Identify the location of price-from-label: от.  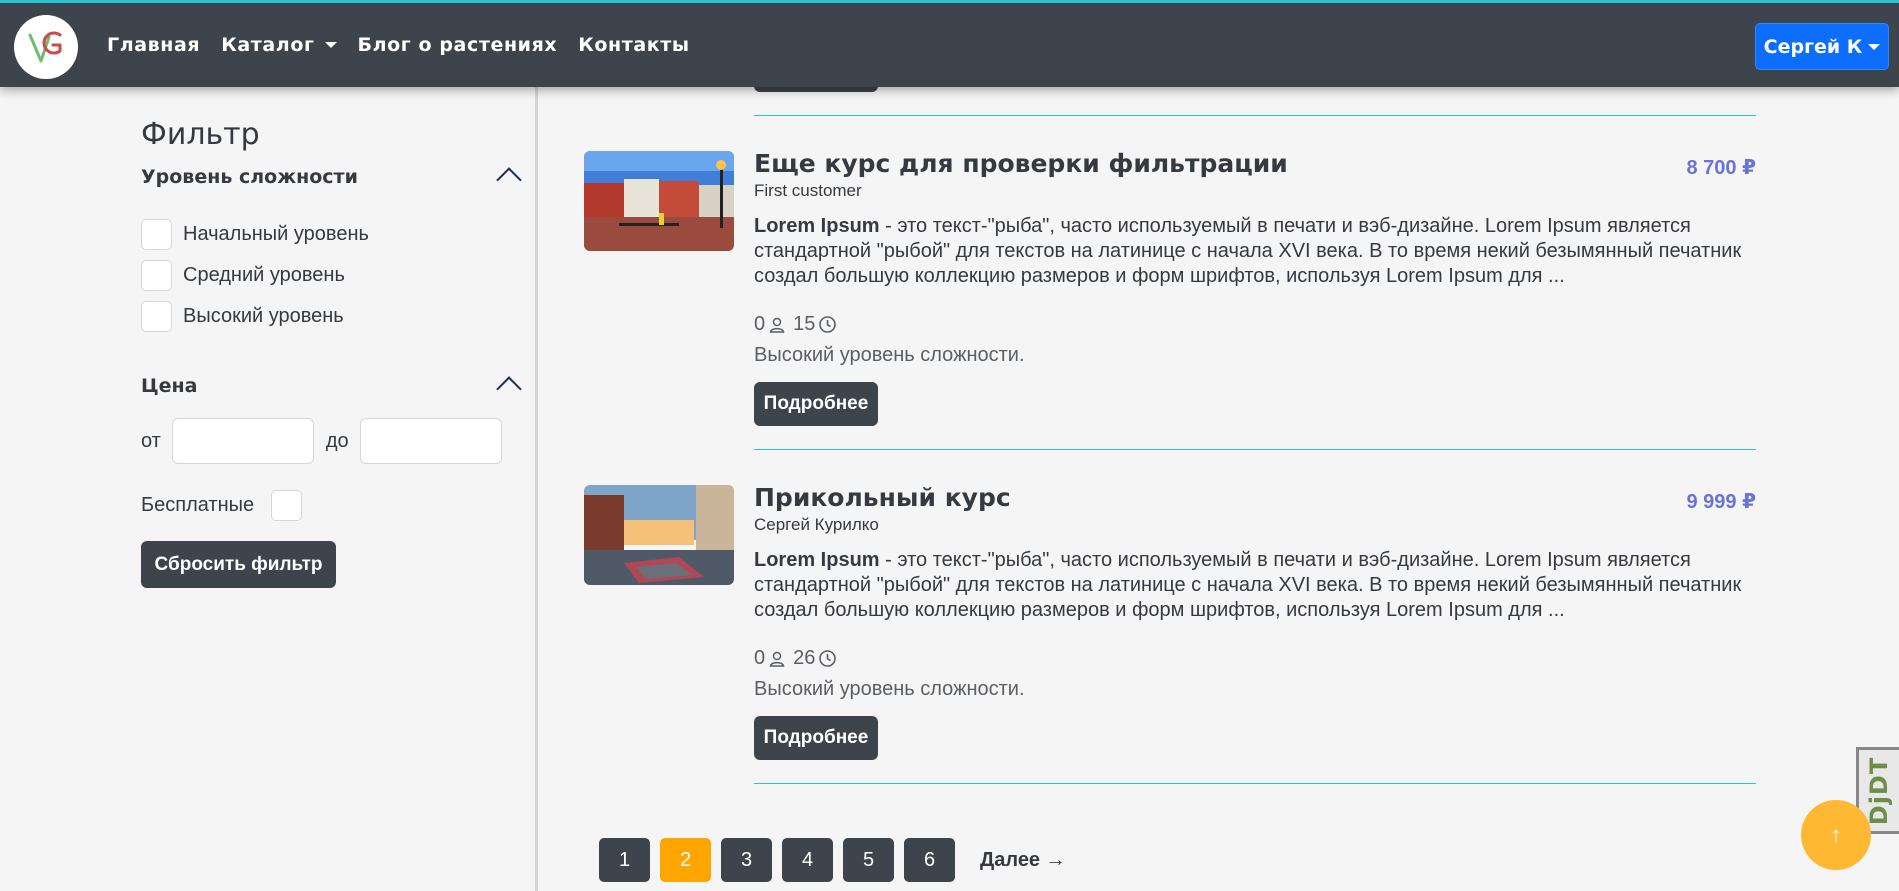
(151, 440).